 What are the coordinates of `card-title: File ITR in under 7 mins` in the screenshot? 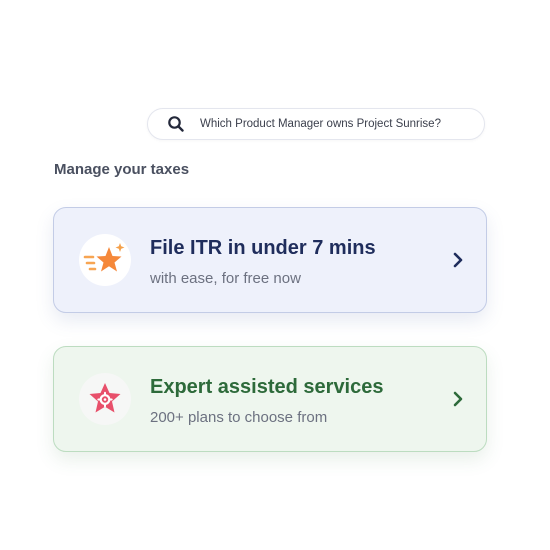 It's located at (263, 248).